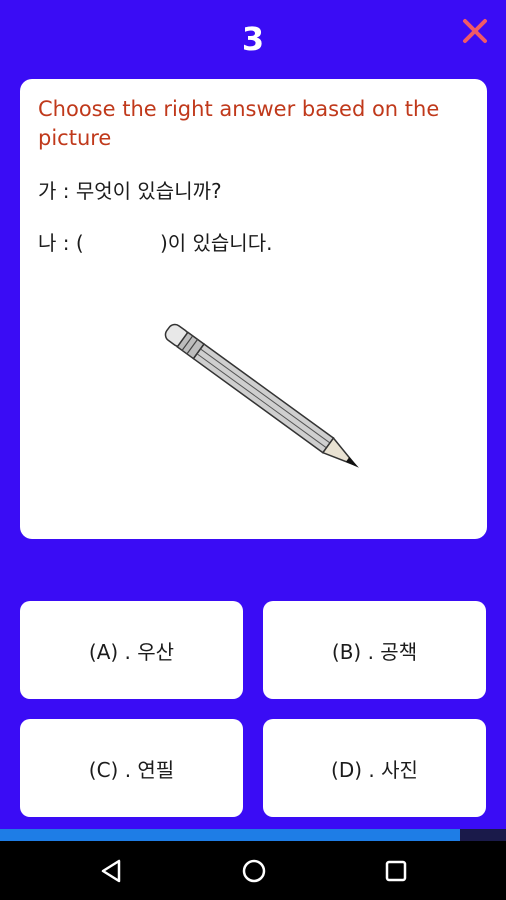  I want to click on answer-option-a: (A) . 우산, so click(131, 650).